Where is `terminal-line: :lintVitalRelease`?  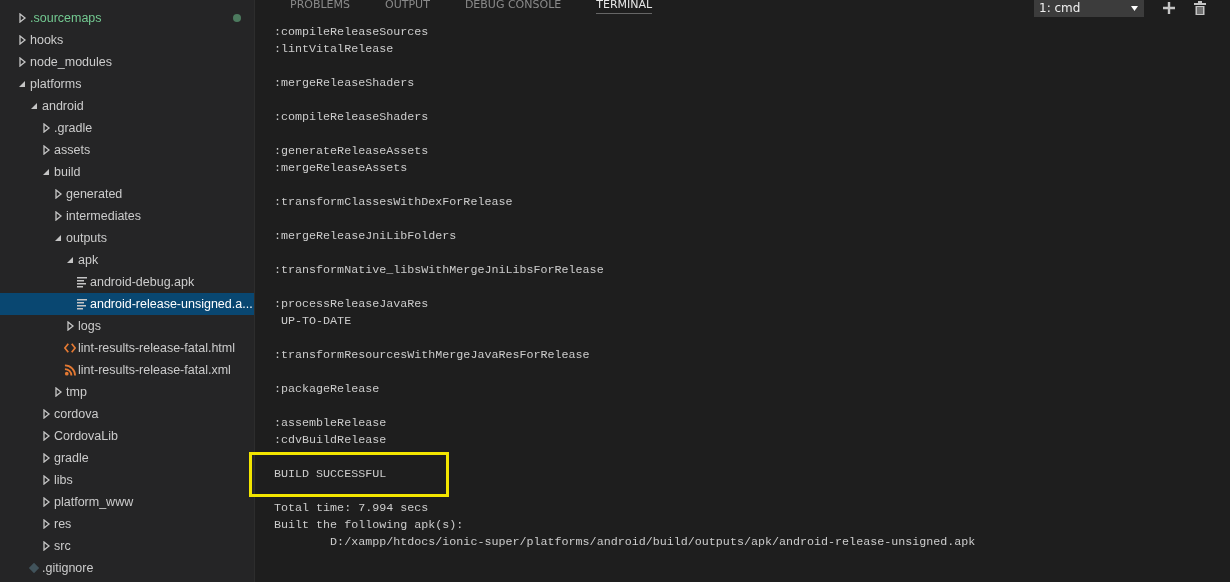 terminal-line: :lintVitalRelease is located at coordinates (334, 49).